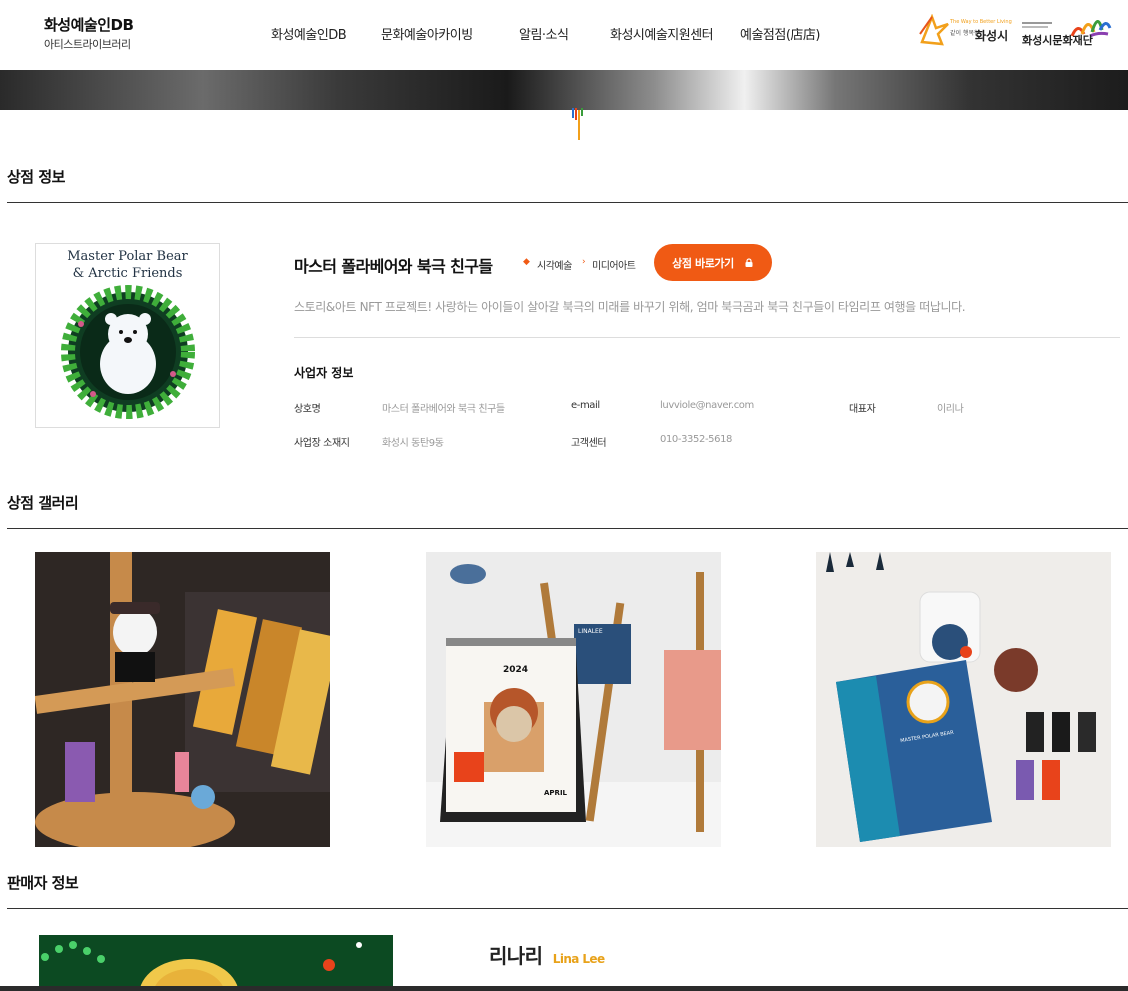 The height and width of the screenshot is (991, 1128). Describe the element at coordinates (393, 266) in the screenshot. I see `shop-name: 마스터 폴라베어와 북극 친구들` at that location.